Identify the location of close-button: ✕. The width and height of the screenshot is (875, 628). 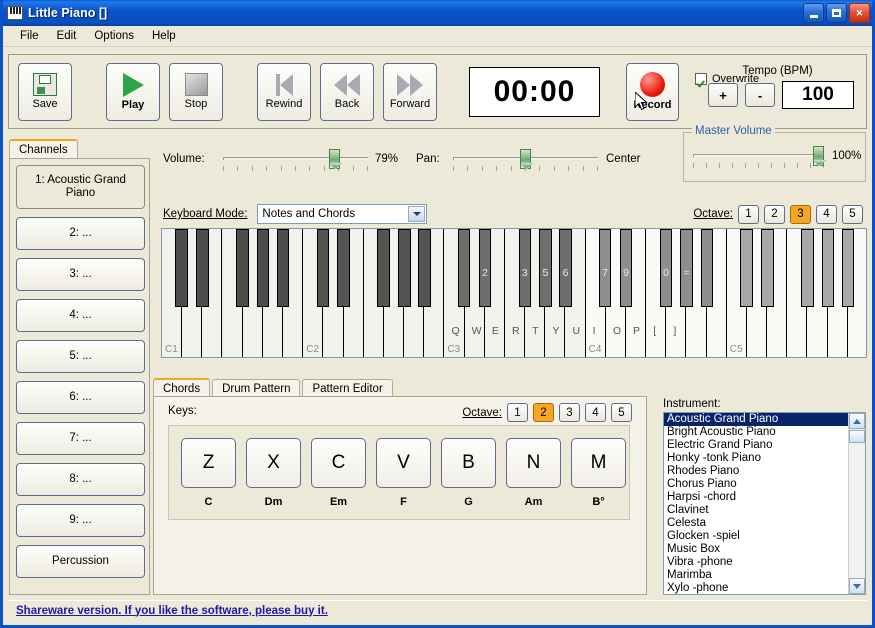
(859, 13).